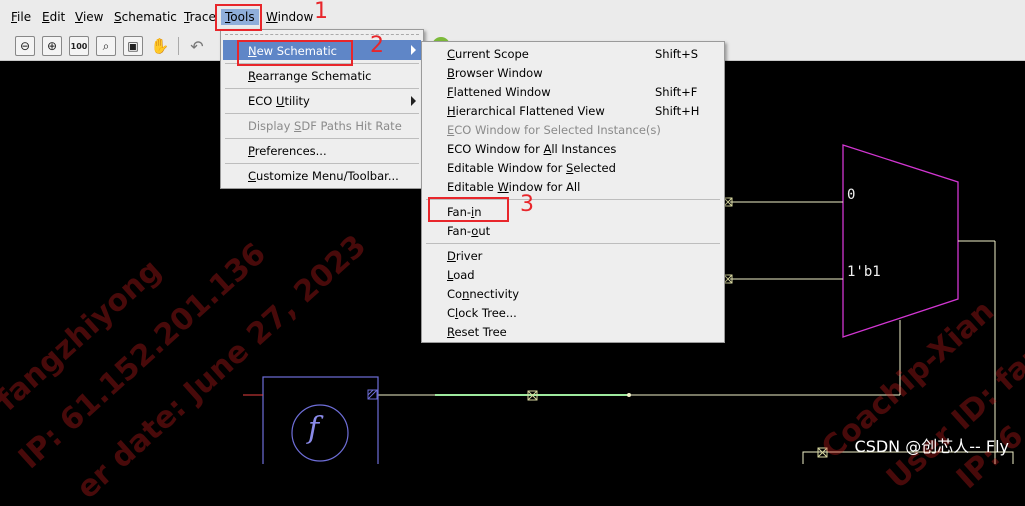 The image size is (1025, 506). What do you see at coordinates (289, 17) in the screenshot?
I see `menu-window: Window` at bounding box center [289, 17].